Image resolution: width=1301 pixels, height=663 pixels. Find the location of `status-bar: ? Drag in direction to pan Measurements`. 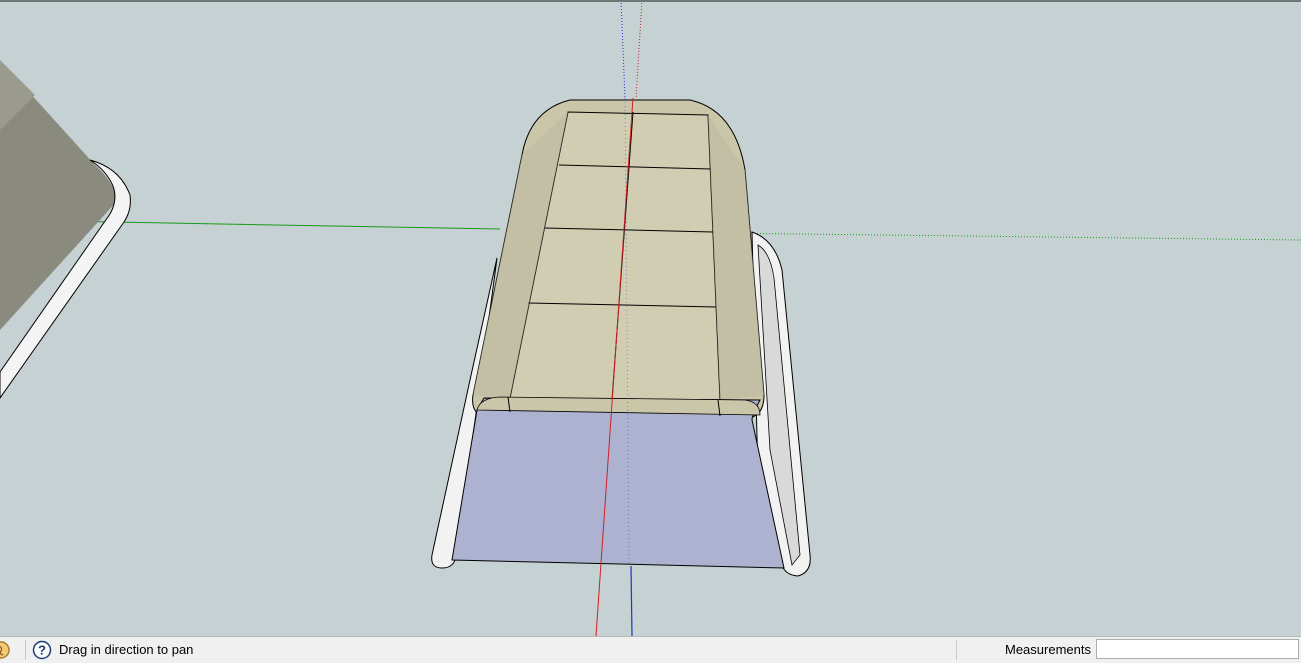

status-bar: ? Drag in direction to pan Measurements is located at coordinates (650, 649).